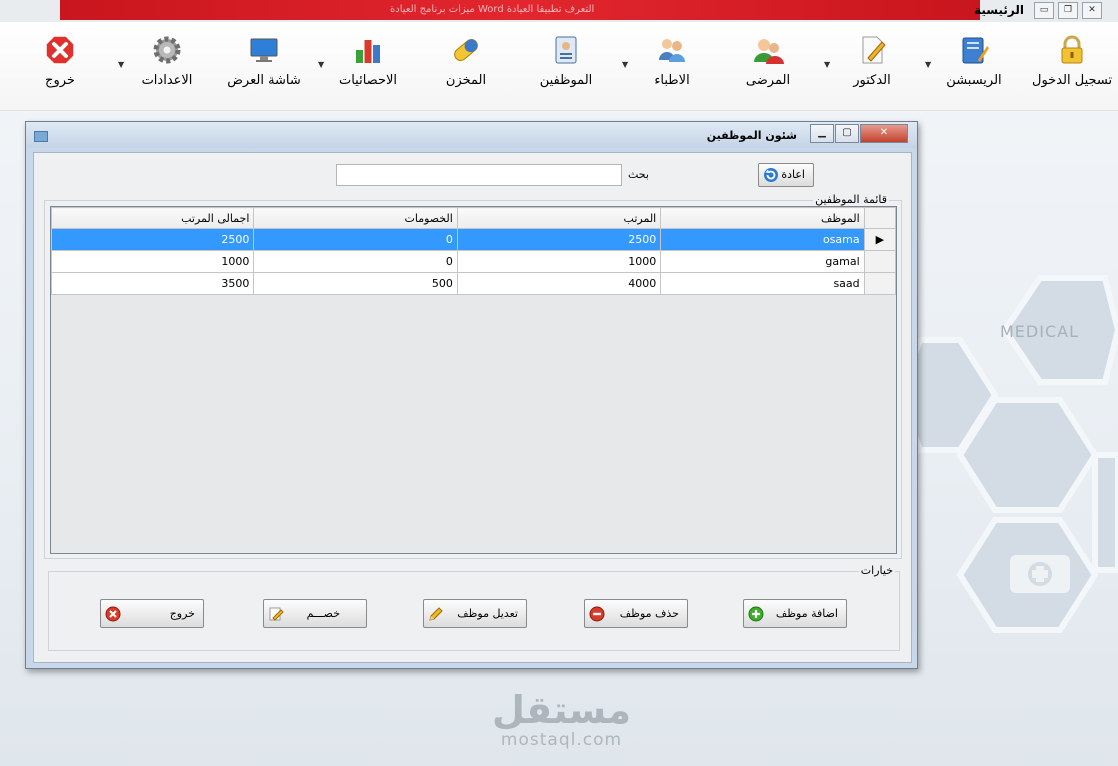 The height and width of the screenshot is (766, 1118). Describe the element at coordinates (167, 80) in the screenshot. I see `menu-label-settings: الاعدادات` at that location.